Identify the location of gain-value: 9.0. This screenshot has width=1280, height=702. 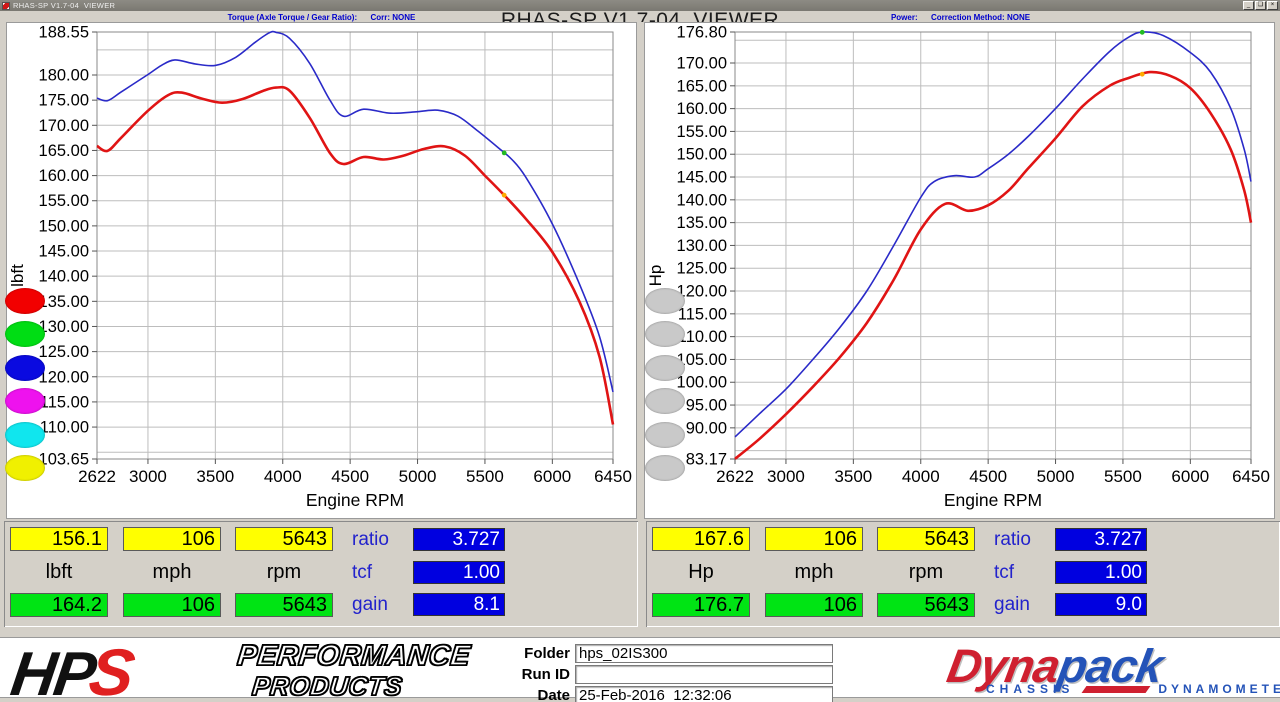
(1101, 604).